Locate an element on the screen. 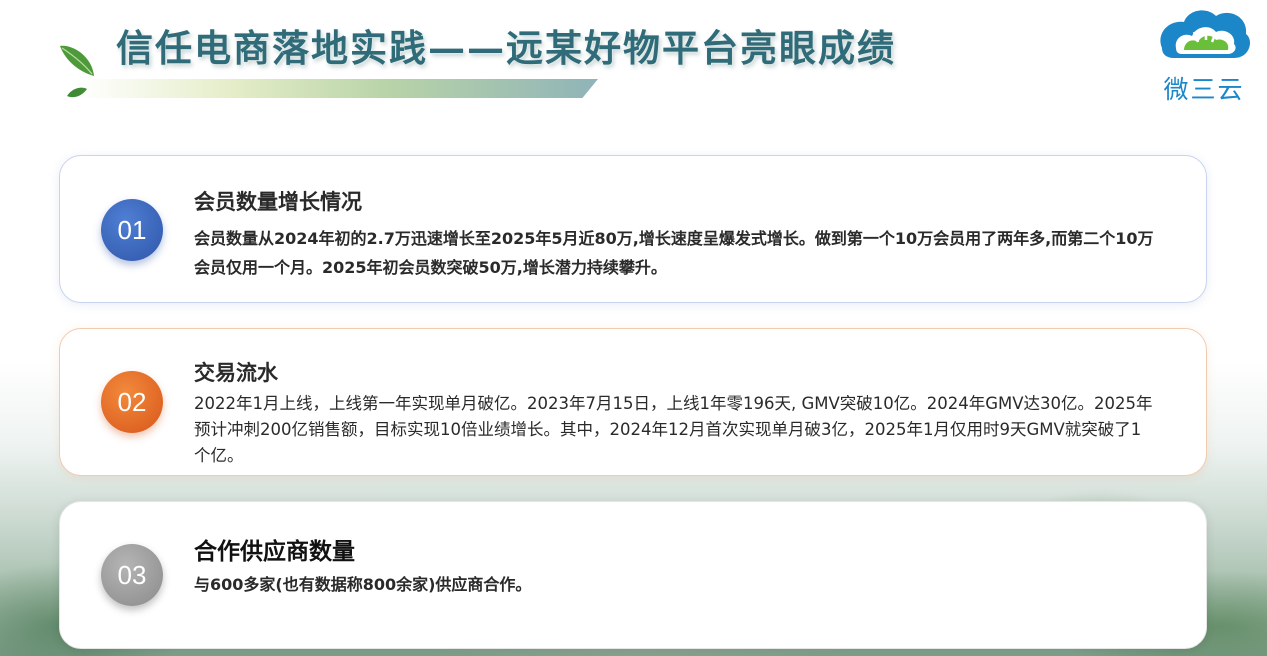  number-badge: 01 is located at coordinates (132, 230).